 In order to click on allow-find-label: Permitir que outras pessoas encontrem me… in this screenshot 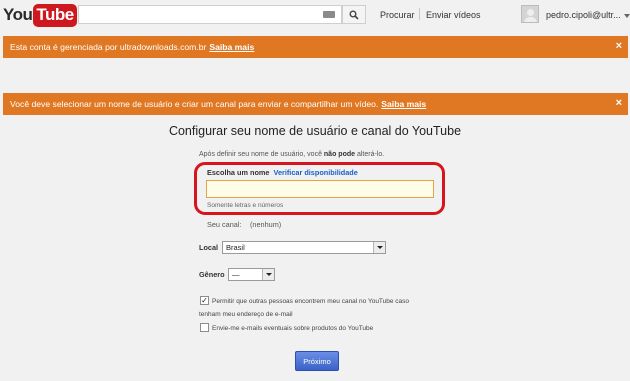, I will do `click(311, 301)`.